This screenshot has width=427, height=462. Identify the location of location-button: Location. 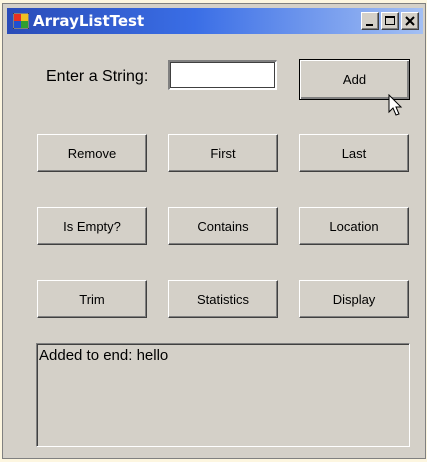
(354, 226).